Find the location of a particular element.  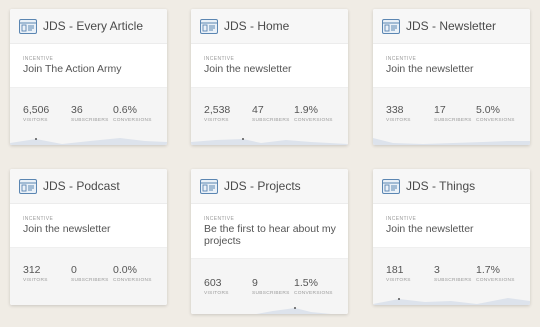

subscribers-stat: 36 SUBSCRIBERS is located at coordinates (90, 113).